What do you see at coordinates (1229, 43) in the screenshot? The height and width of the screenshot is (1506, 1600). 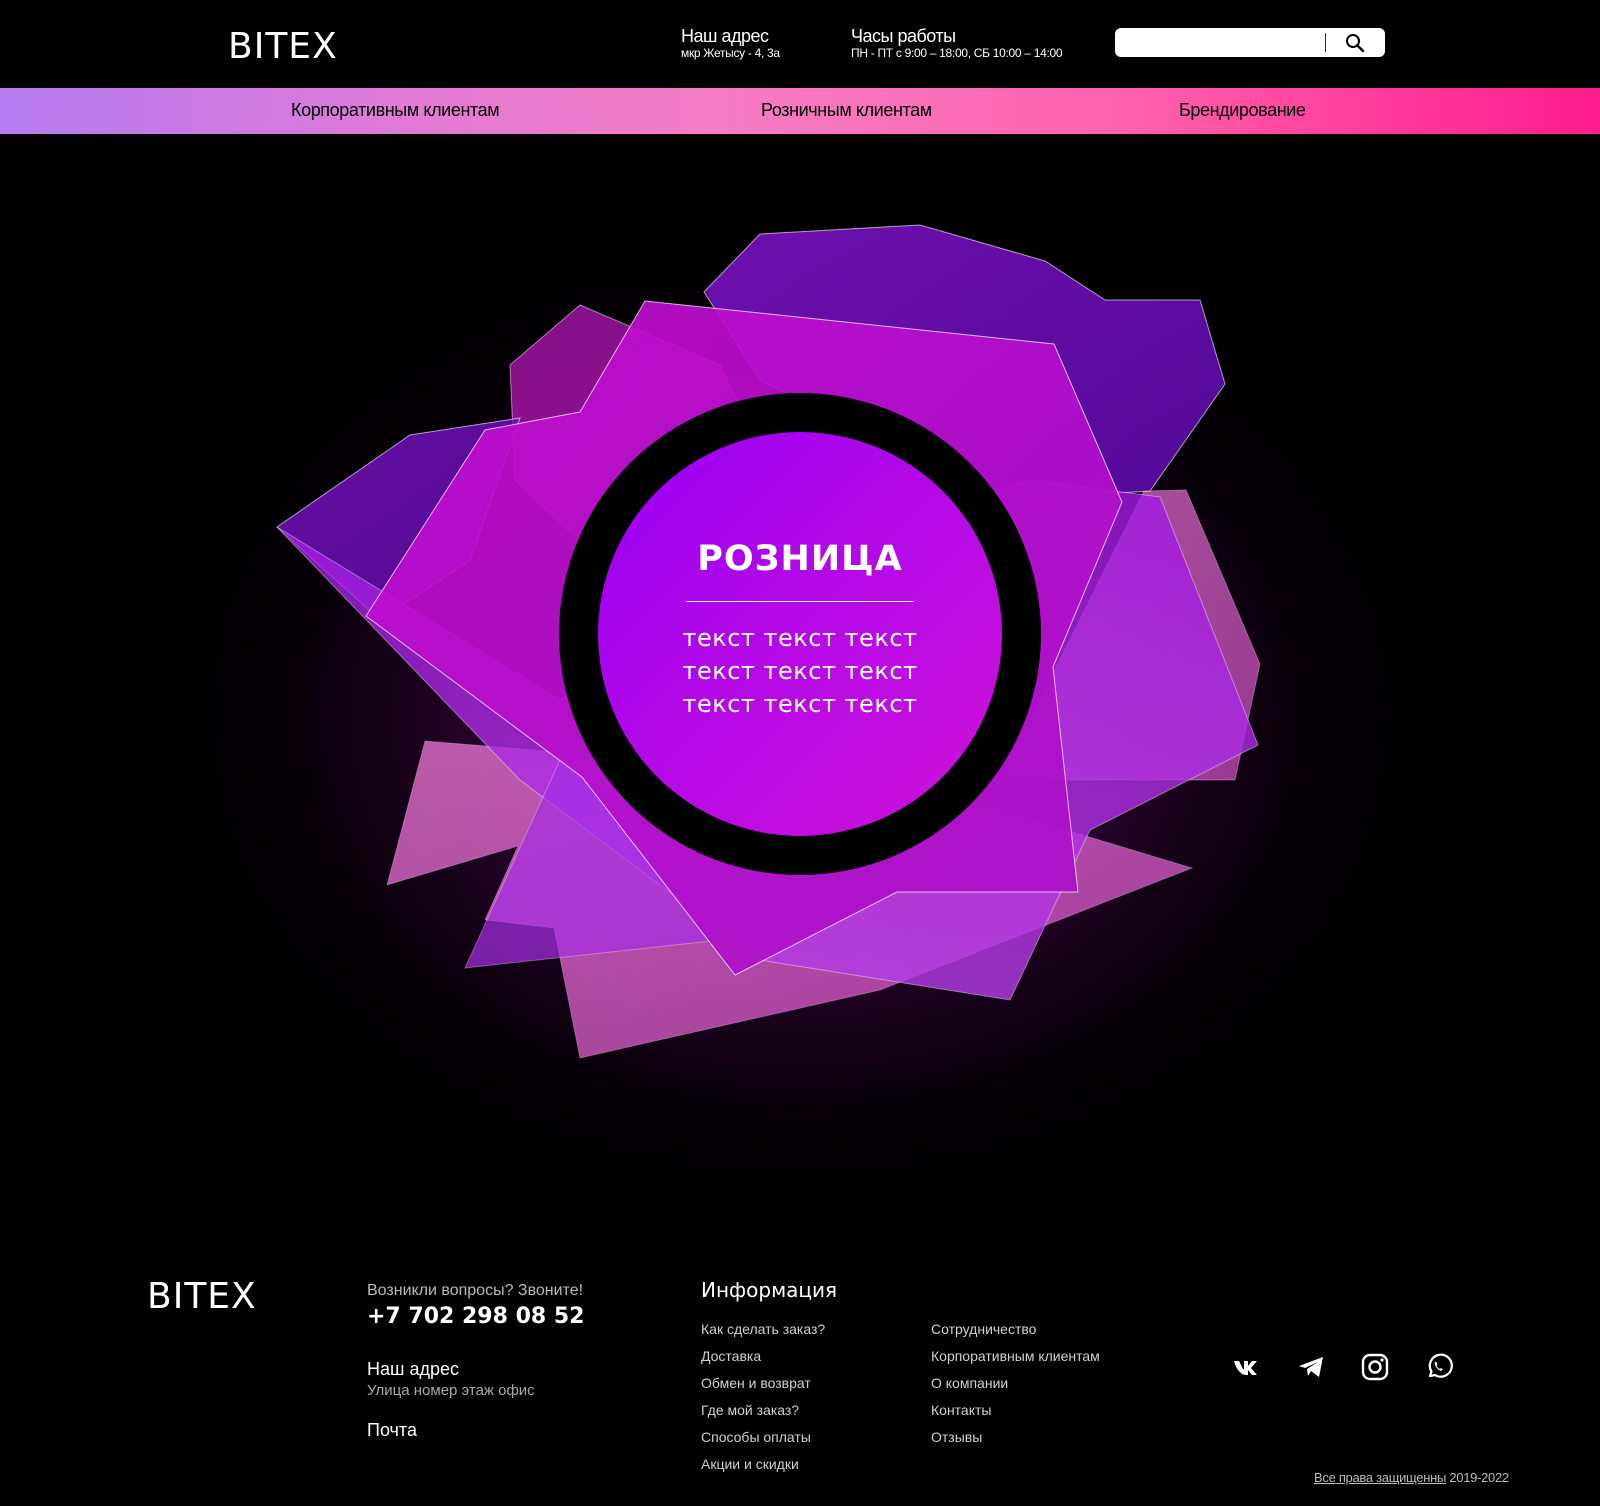 I see `search-input` at bounding box center [1229, 43].